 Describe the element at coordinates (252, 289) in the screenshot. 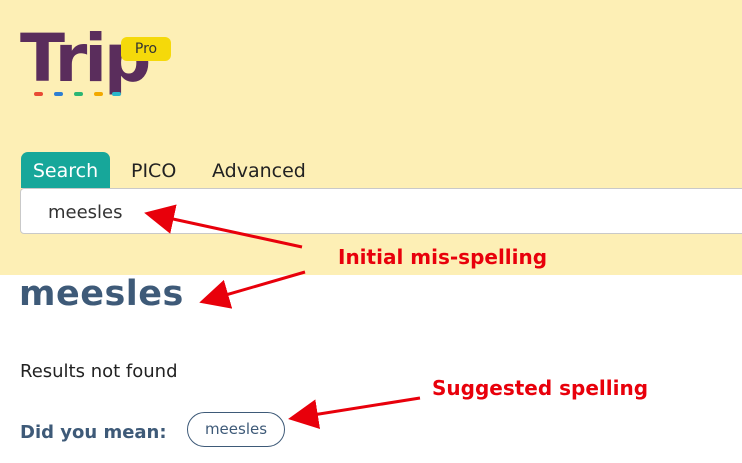

I see `arrow-to-results-title` at that location.